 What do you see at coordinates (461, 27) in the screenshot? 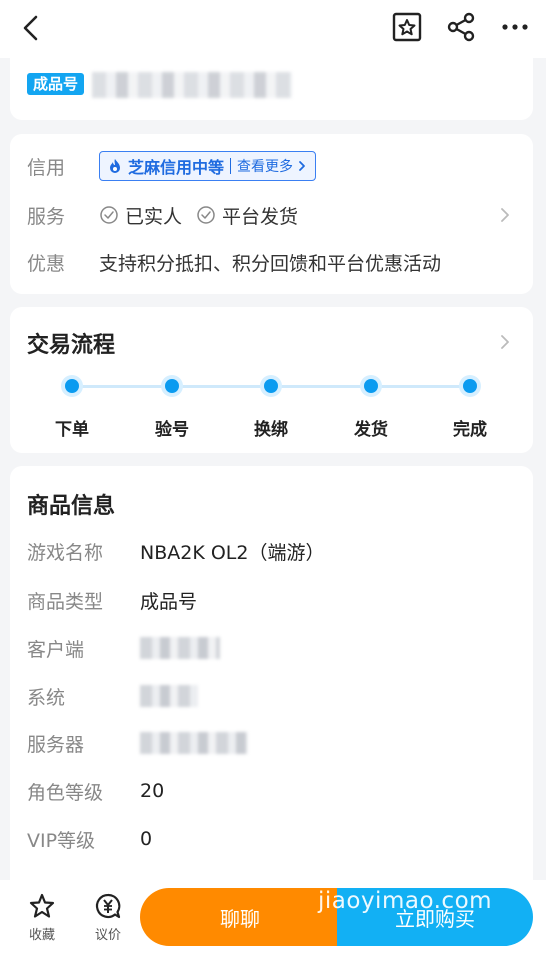
I see `share-icon` at bounding box center [461, 27].